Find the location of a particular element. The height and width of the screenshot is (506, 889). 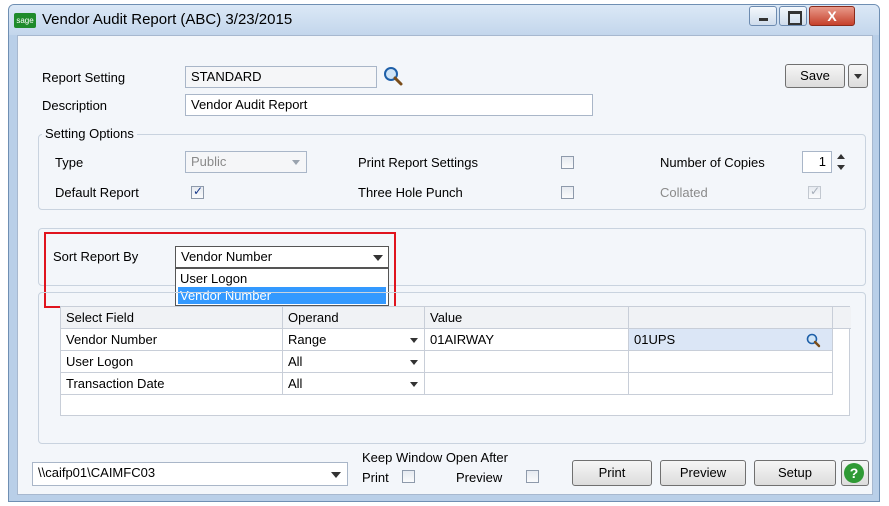

value-lookup-icon is located at coordinates (813, 340).